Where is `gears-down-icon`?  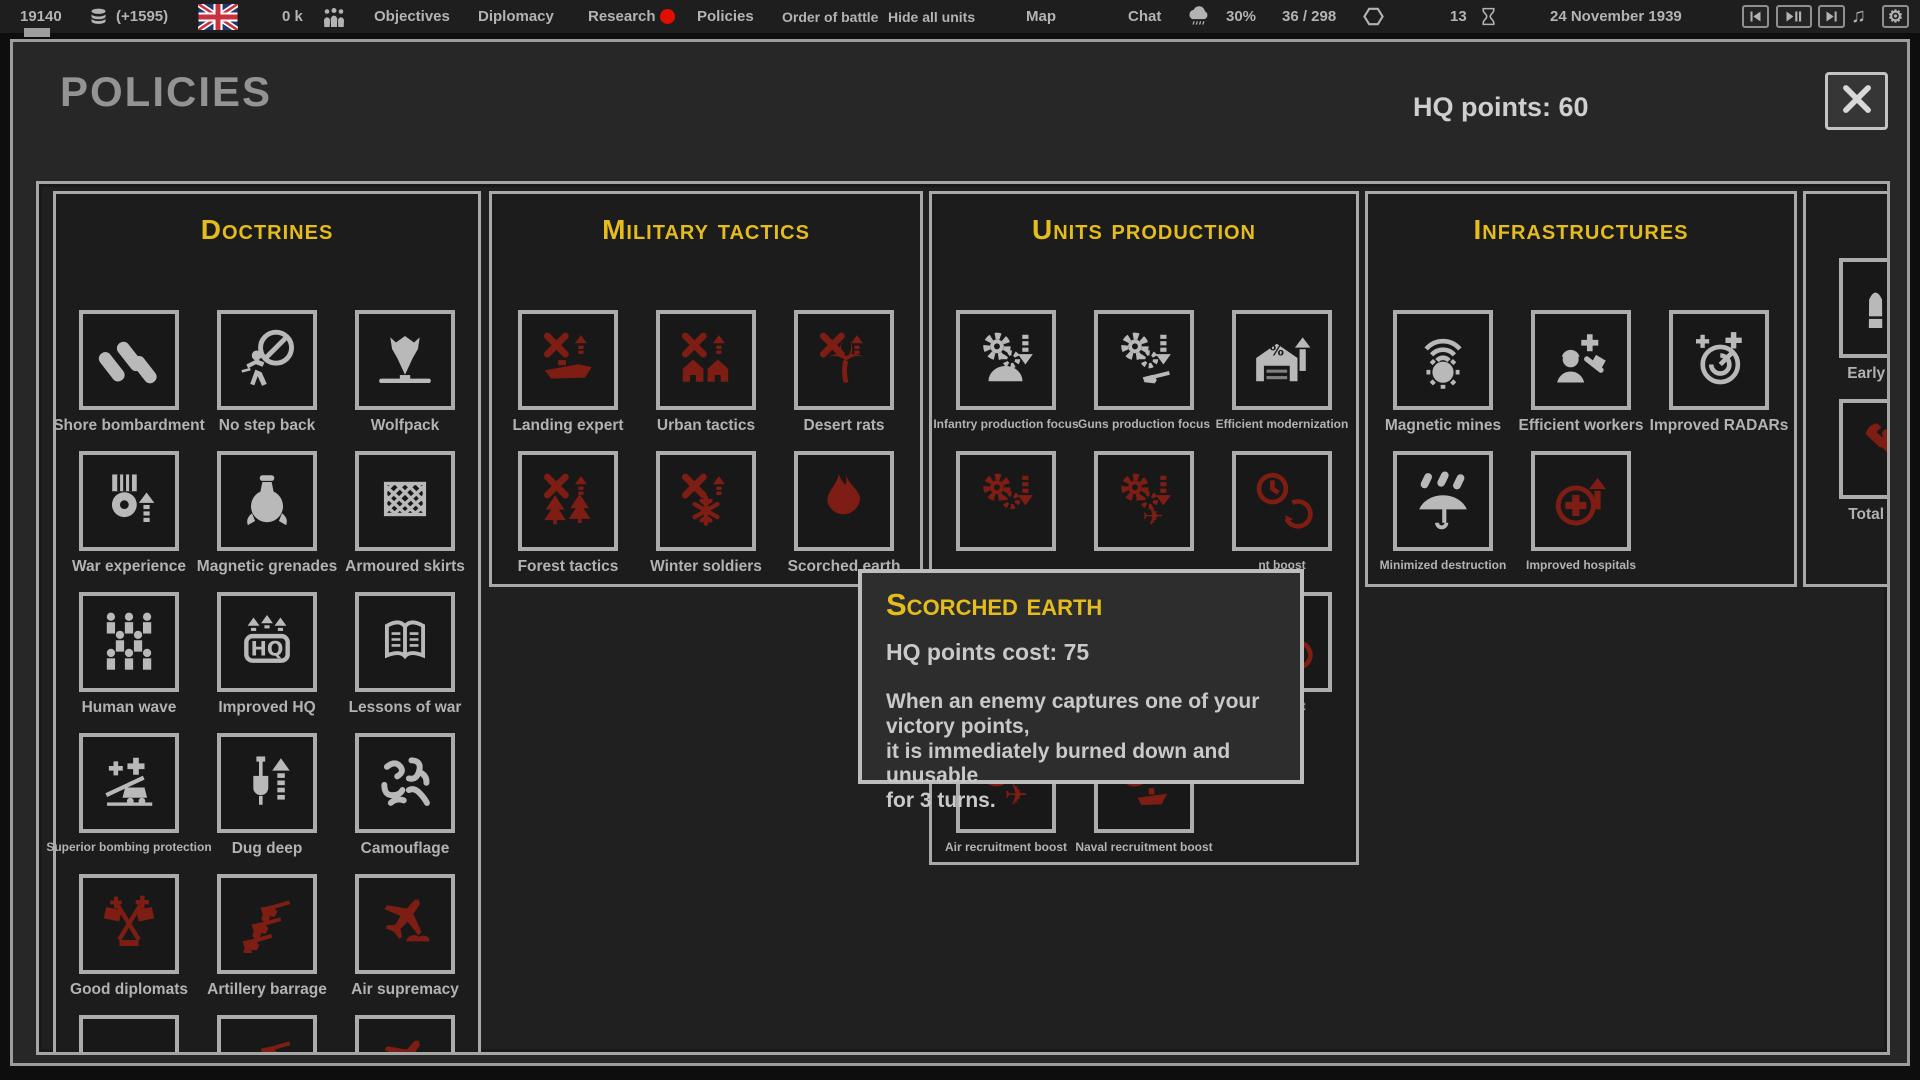 gears-down-icon is located at coordinates (1006, 501).